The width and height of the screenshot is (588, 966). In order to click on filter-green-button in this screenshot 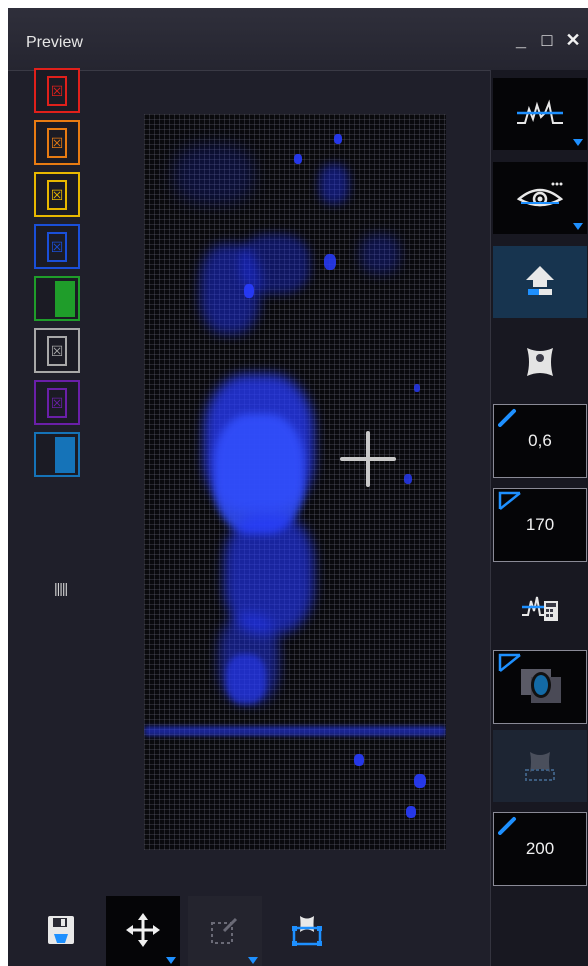, I will do `click(57, 298)`.